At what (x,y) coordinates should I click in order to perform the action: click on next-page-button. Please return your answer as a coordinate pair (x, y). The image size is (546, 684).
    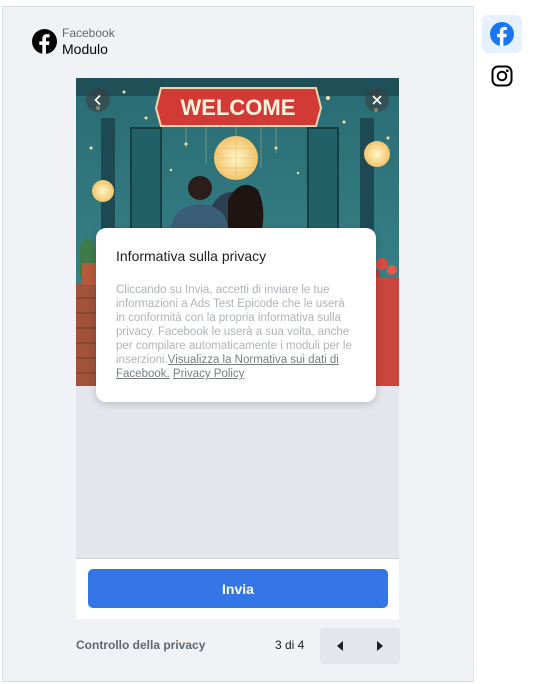
    Looking at the image, I should click on (380, 646).